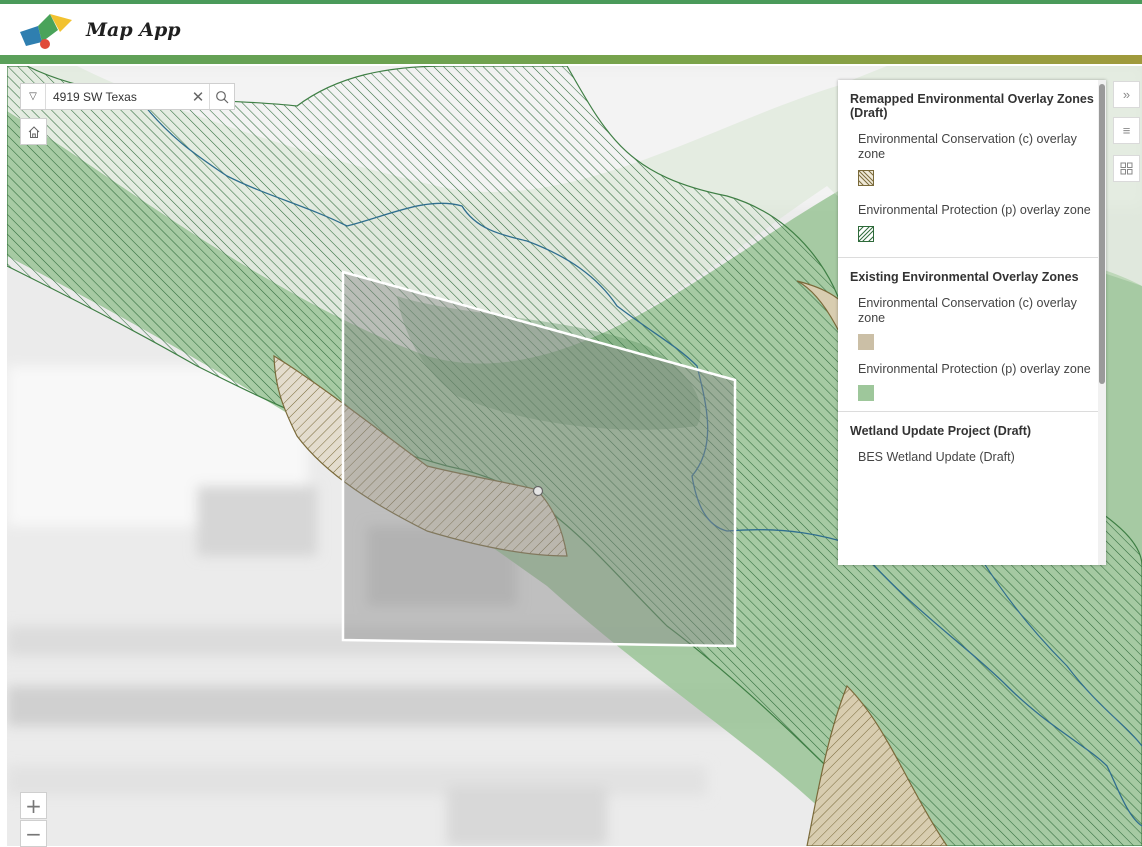 Image resolution: width=1142 pixels, height=847 pixels. What do you see at coordinates (866, 234) in the screenshot?
I see `hatch-green-swatch` at bounding box center [866, 234].